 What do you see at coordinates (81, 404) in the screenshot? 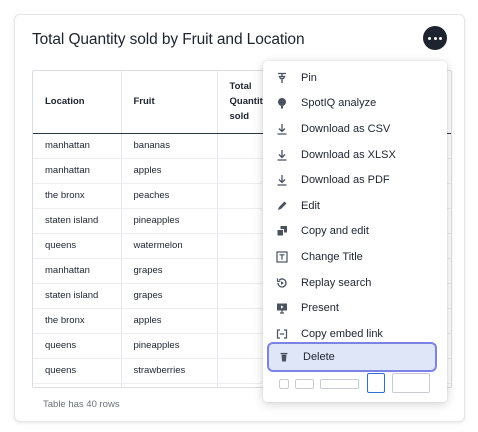
I see `row-count-note: Table has 40 rows` at bounding box center [81, 404].